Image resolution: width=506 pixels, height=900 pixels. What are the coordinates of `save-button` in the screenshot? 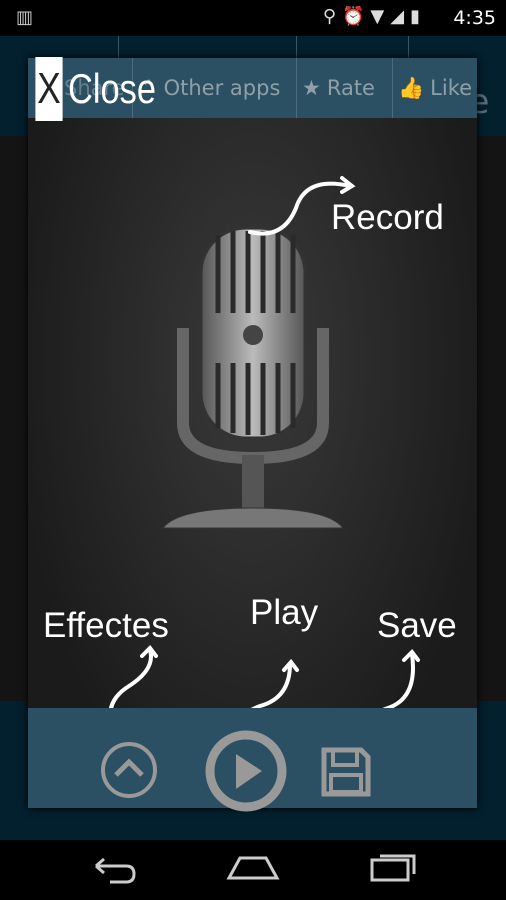 It's located at (346, 772).